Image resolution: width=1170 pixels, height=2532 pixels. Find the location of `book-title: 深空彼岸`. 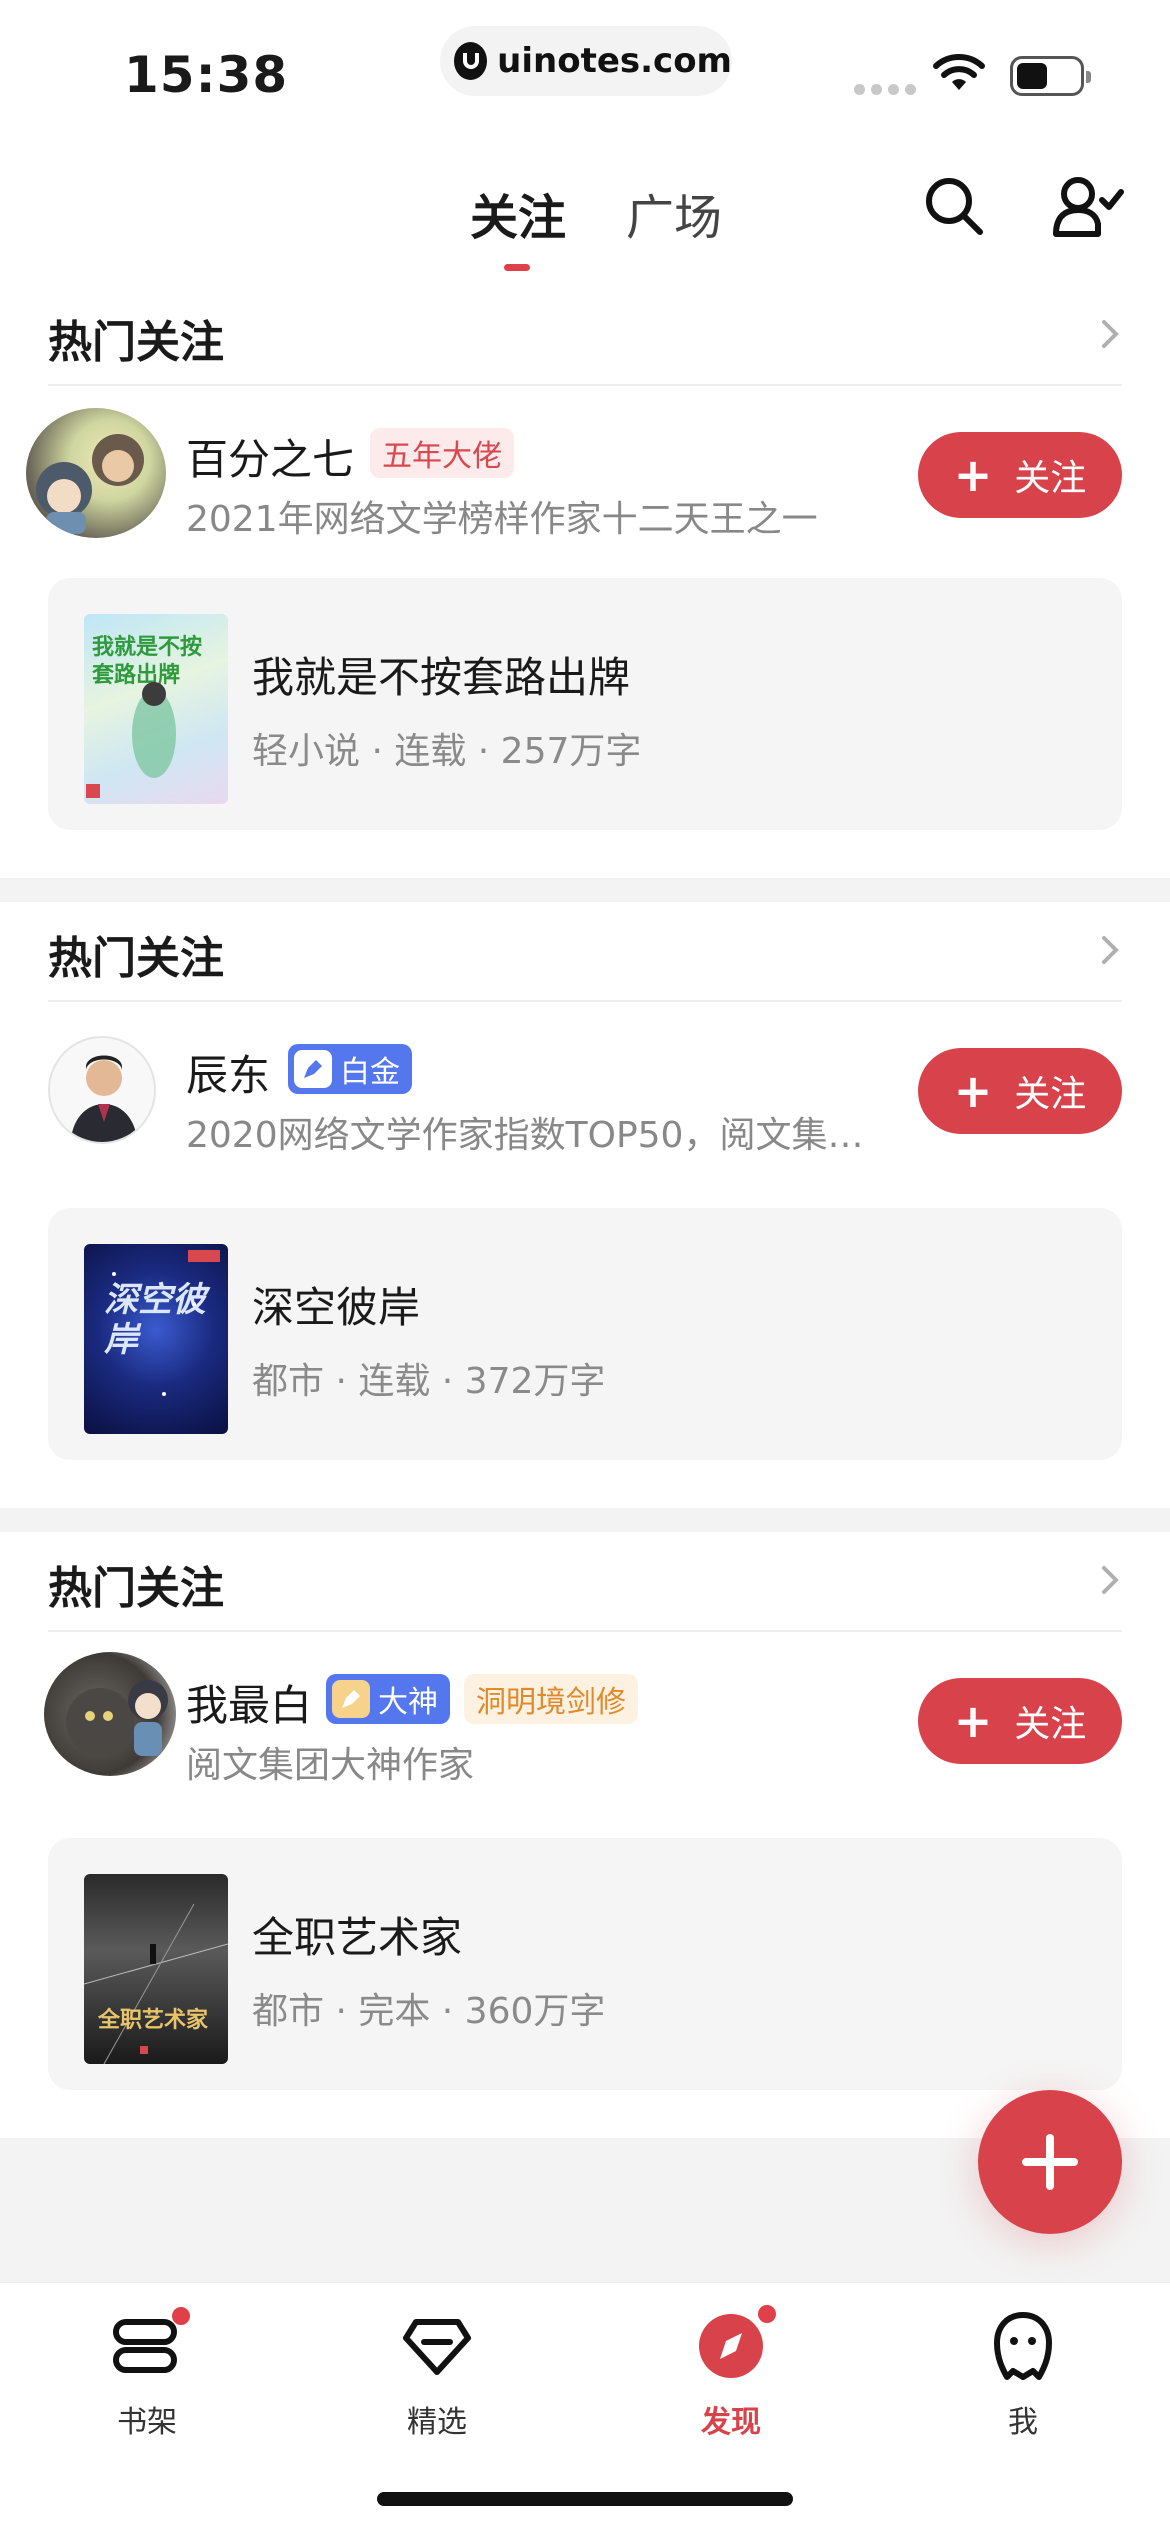

book-title: 深空彼岸 is located at coordinates (336, 1307).